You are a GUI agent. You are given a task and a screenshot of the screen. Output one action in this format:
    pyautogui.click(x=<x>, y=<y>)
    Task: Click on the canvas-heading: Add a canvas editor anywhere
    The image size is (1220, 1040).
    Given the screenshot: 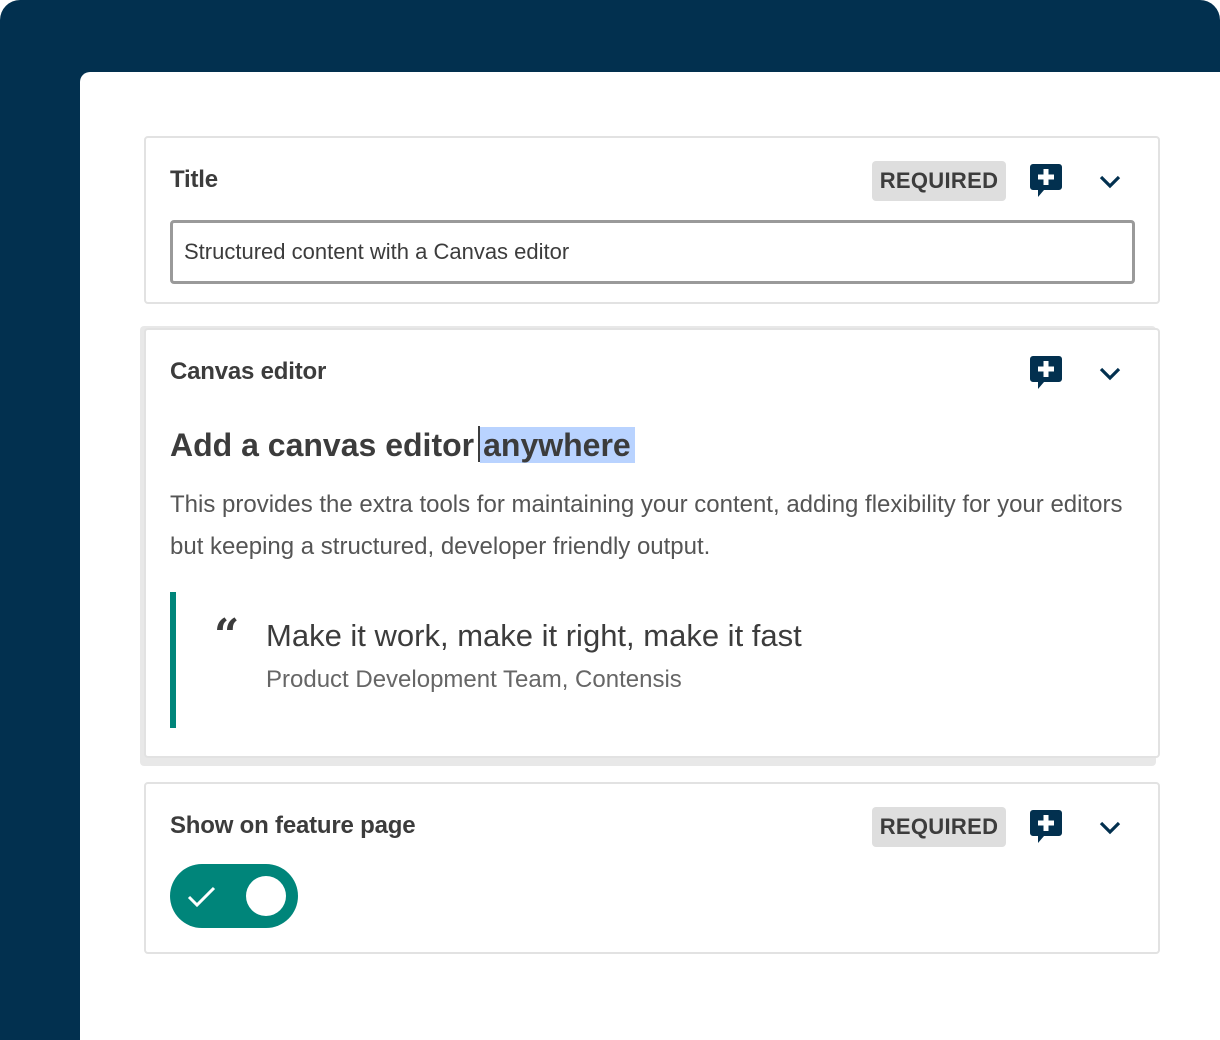 What is the action you would take?
    pyautogui.click(x=402, y=445)
    